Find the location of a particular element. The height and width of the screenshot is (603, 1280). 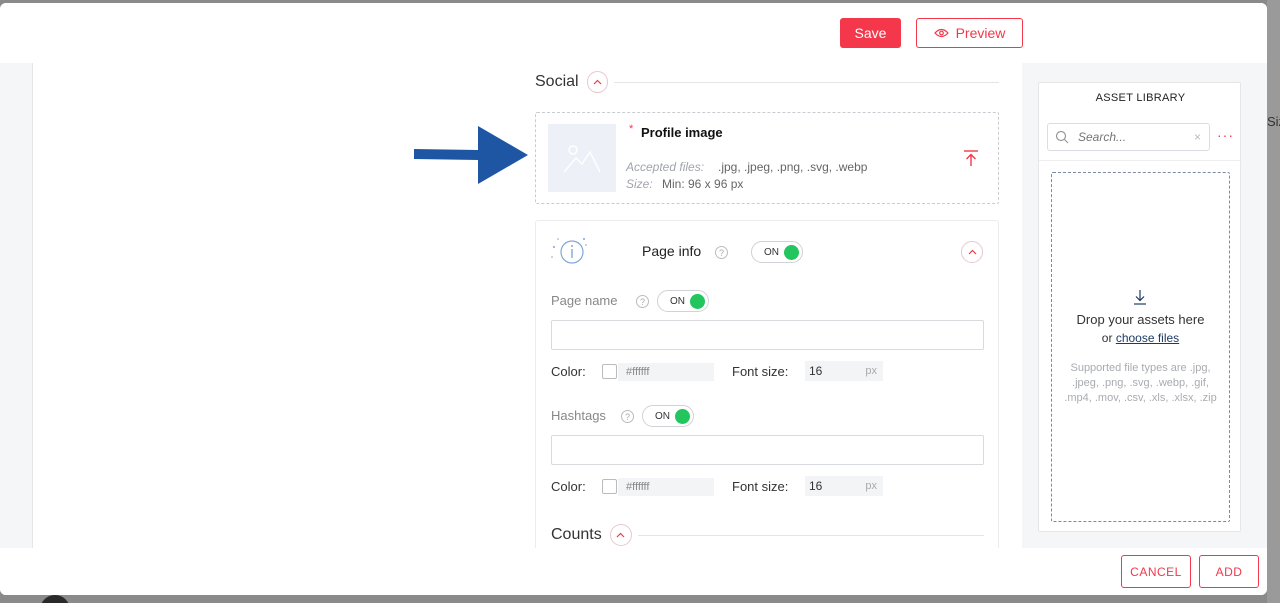

accepted-files-label: Accepted files: is located at coordinates (665, 167).